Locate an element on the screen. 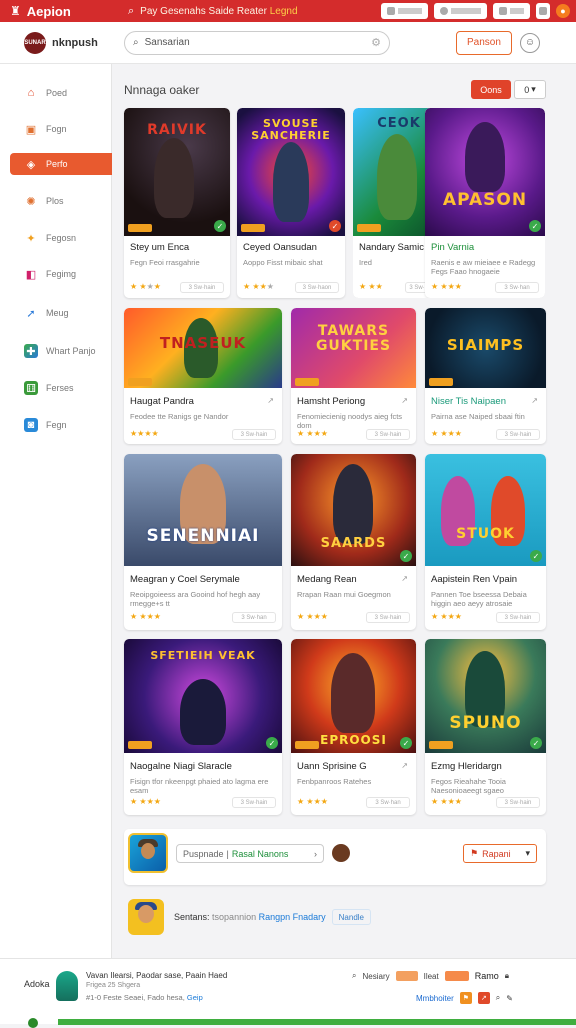 The height and width of the screenshot is (1028, 576). app-header: SUNAR nknpush ⌕ Sansarian ⚙ Panson ☺ is located at coordinates (288, 43).